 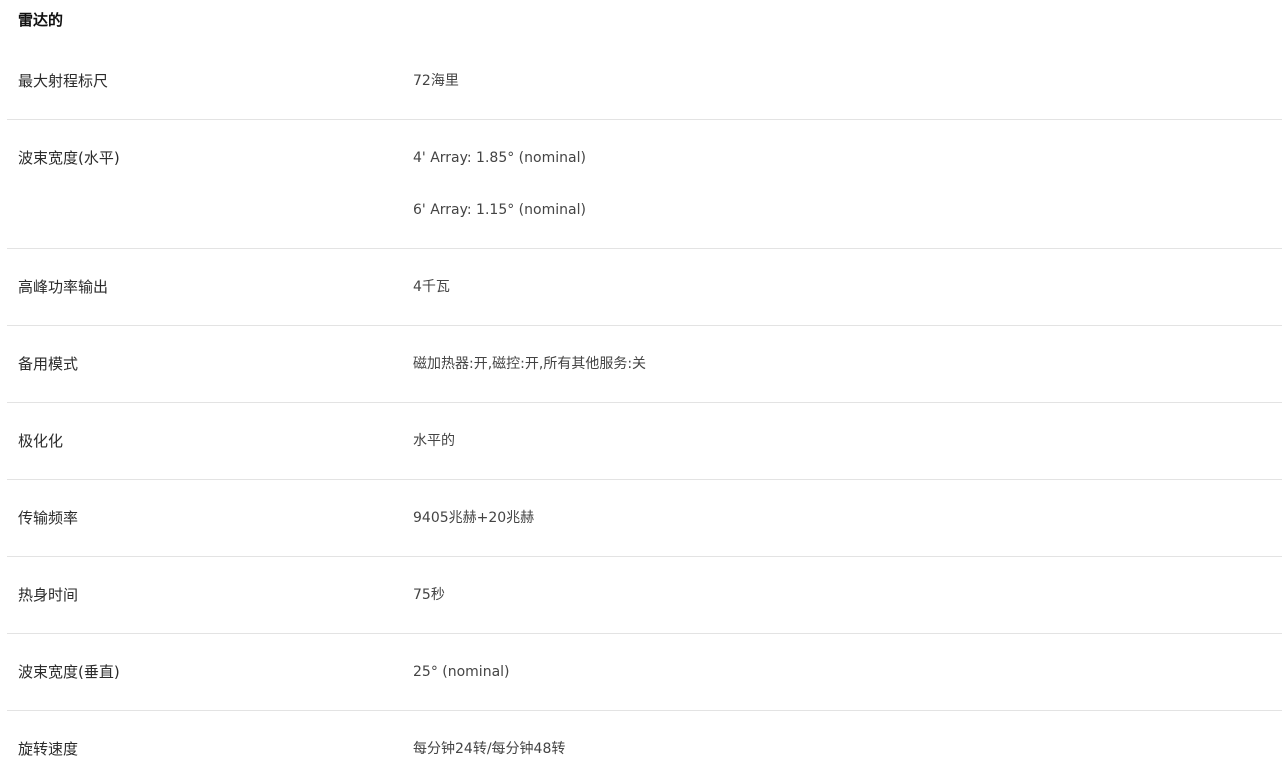 What do you see at coordinates (48, 595) in the screenshot?
I see `spec-label: 热身时间` at bounding box center [48, 595].